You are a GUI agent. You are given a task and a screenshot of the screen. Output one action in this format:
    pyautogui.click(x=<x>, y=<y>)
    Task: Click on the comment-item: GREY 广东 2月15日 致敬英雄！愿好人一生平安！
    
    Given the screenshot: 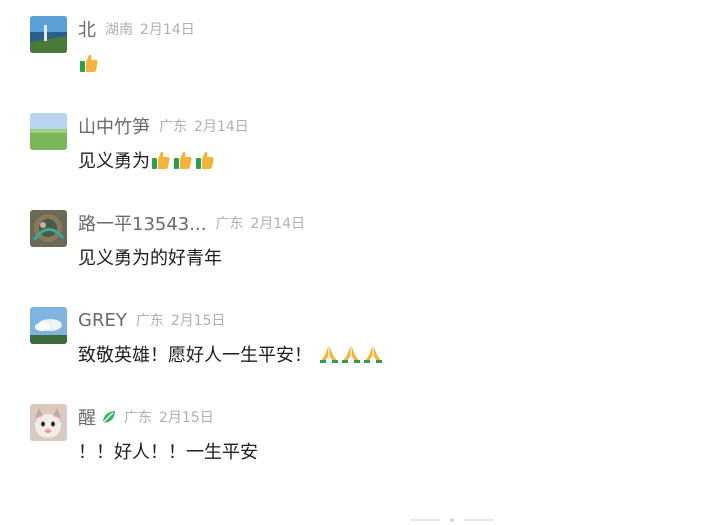 What is the action you would take?
    pyautogui.click(x=360, y=337)
    